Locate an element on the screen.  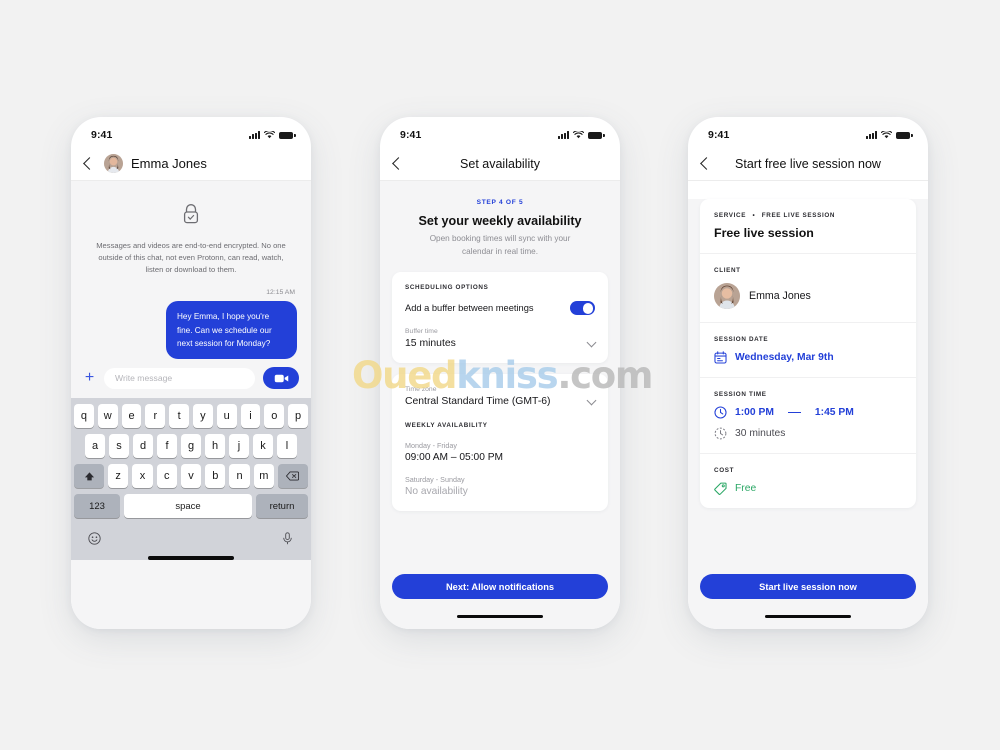
cost-row: Free is located at coordinates (808, 488).